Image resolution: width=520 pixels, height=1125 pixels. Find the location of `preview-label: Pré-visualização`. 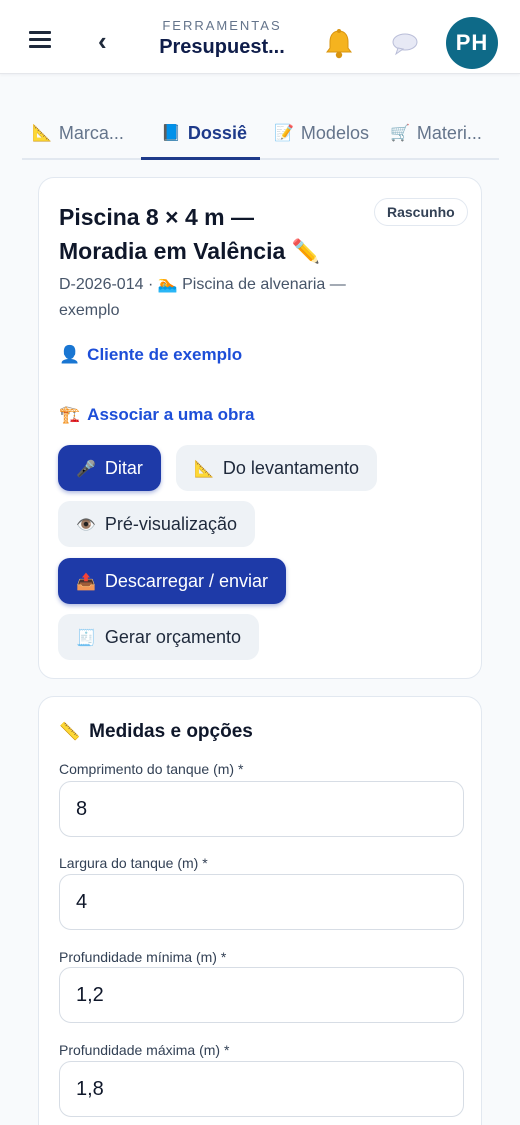

preview-label: Pré-visualização is located at coordinates (170, 524).